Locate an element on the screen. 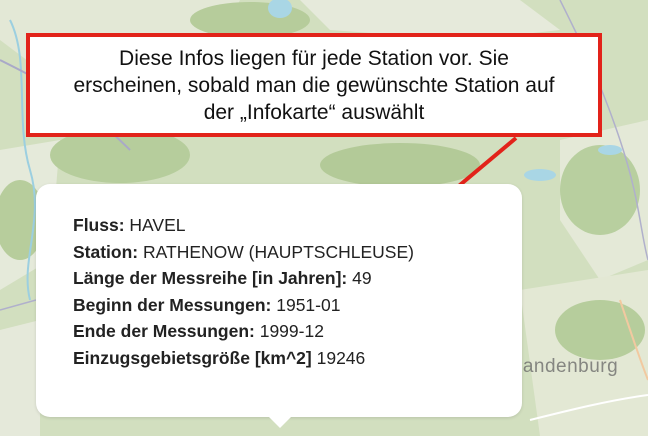 This screenshot has width=648, height=436. info-label-start: Beginn der Messungen: is located at coordinates (172, 304).